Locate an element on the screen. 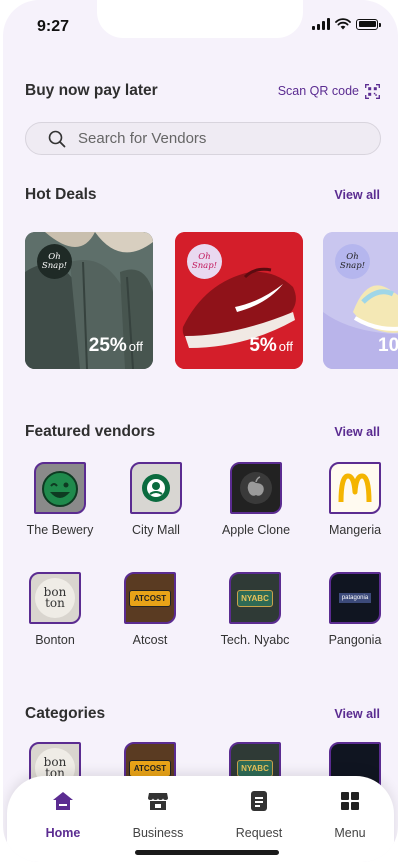 The image size is (401, 862). vendor-name: Apple Clone is located at coordinates (256, 530).